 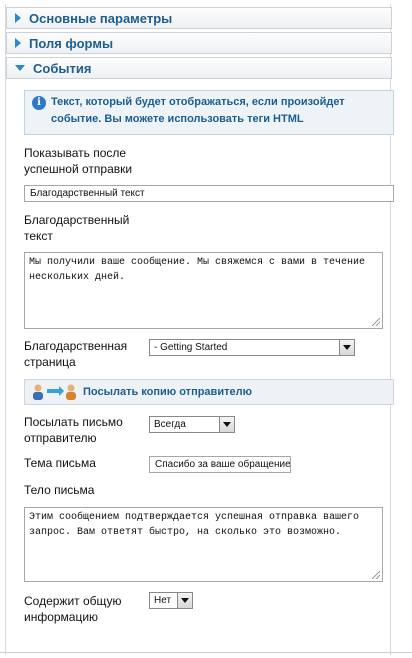 I want to click on thank-page-select: - Getting Started, so click(x=252, y=347).